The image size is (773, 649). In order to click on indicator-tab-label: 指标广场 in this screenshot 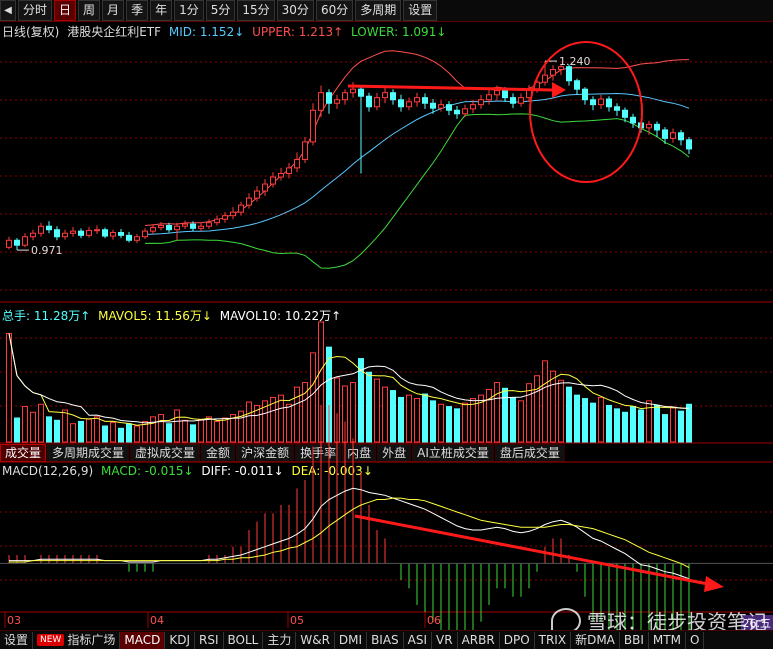, I will do `click(91, 640)`.